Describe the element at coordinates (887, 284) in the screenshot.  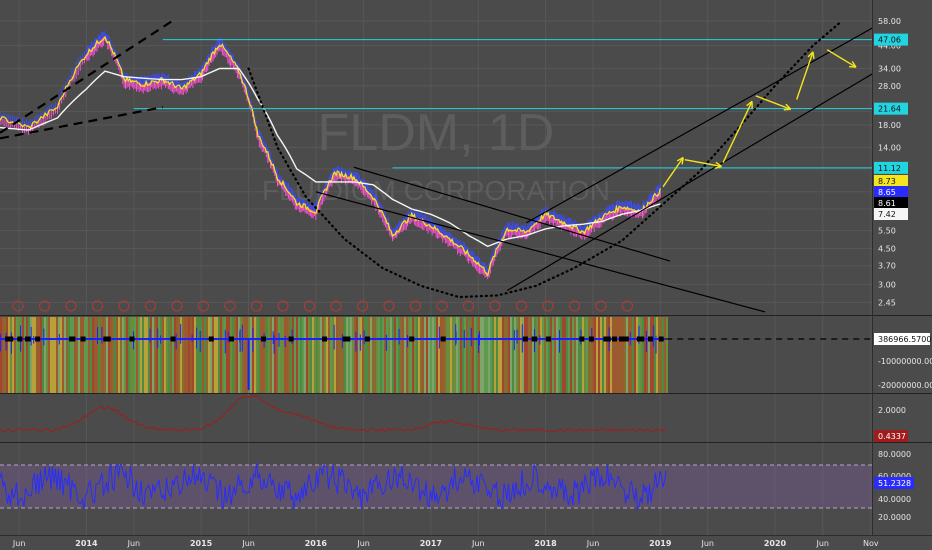
I see `price-axis-tick: 3.00` at that location.